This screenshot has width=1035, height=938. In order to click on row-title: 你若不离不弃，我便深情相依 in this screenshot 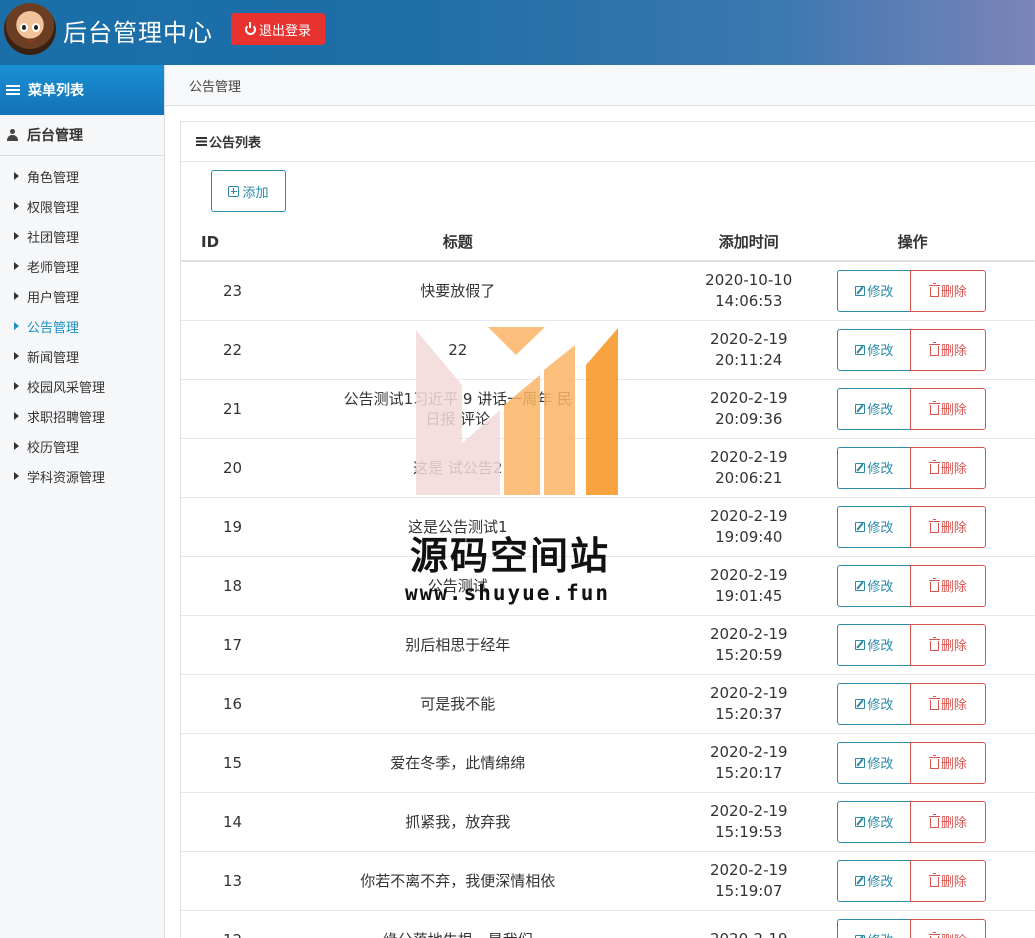, I will do `click(458, 881)`.